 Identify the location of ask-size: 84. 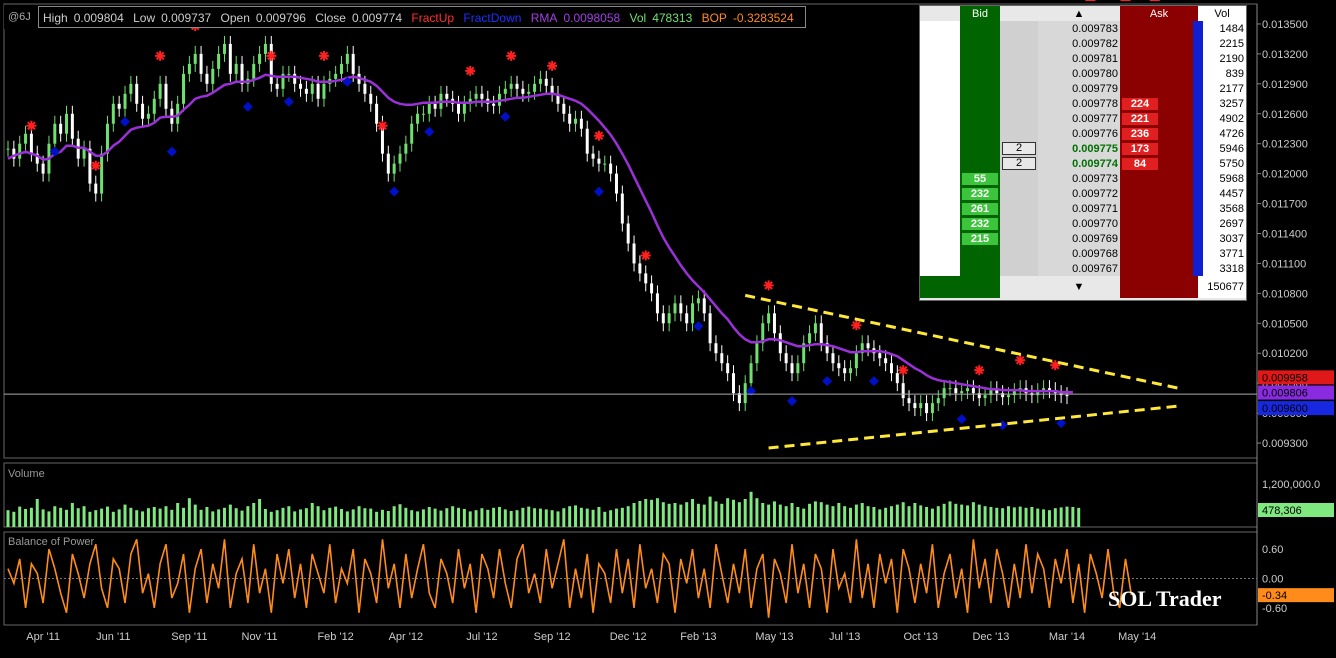
(1140, 163).